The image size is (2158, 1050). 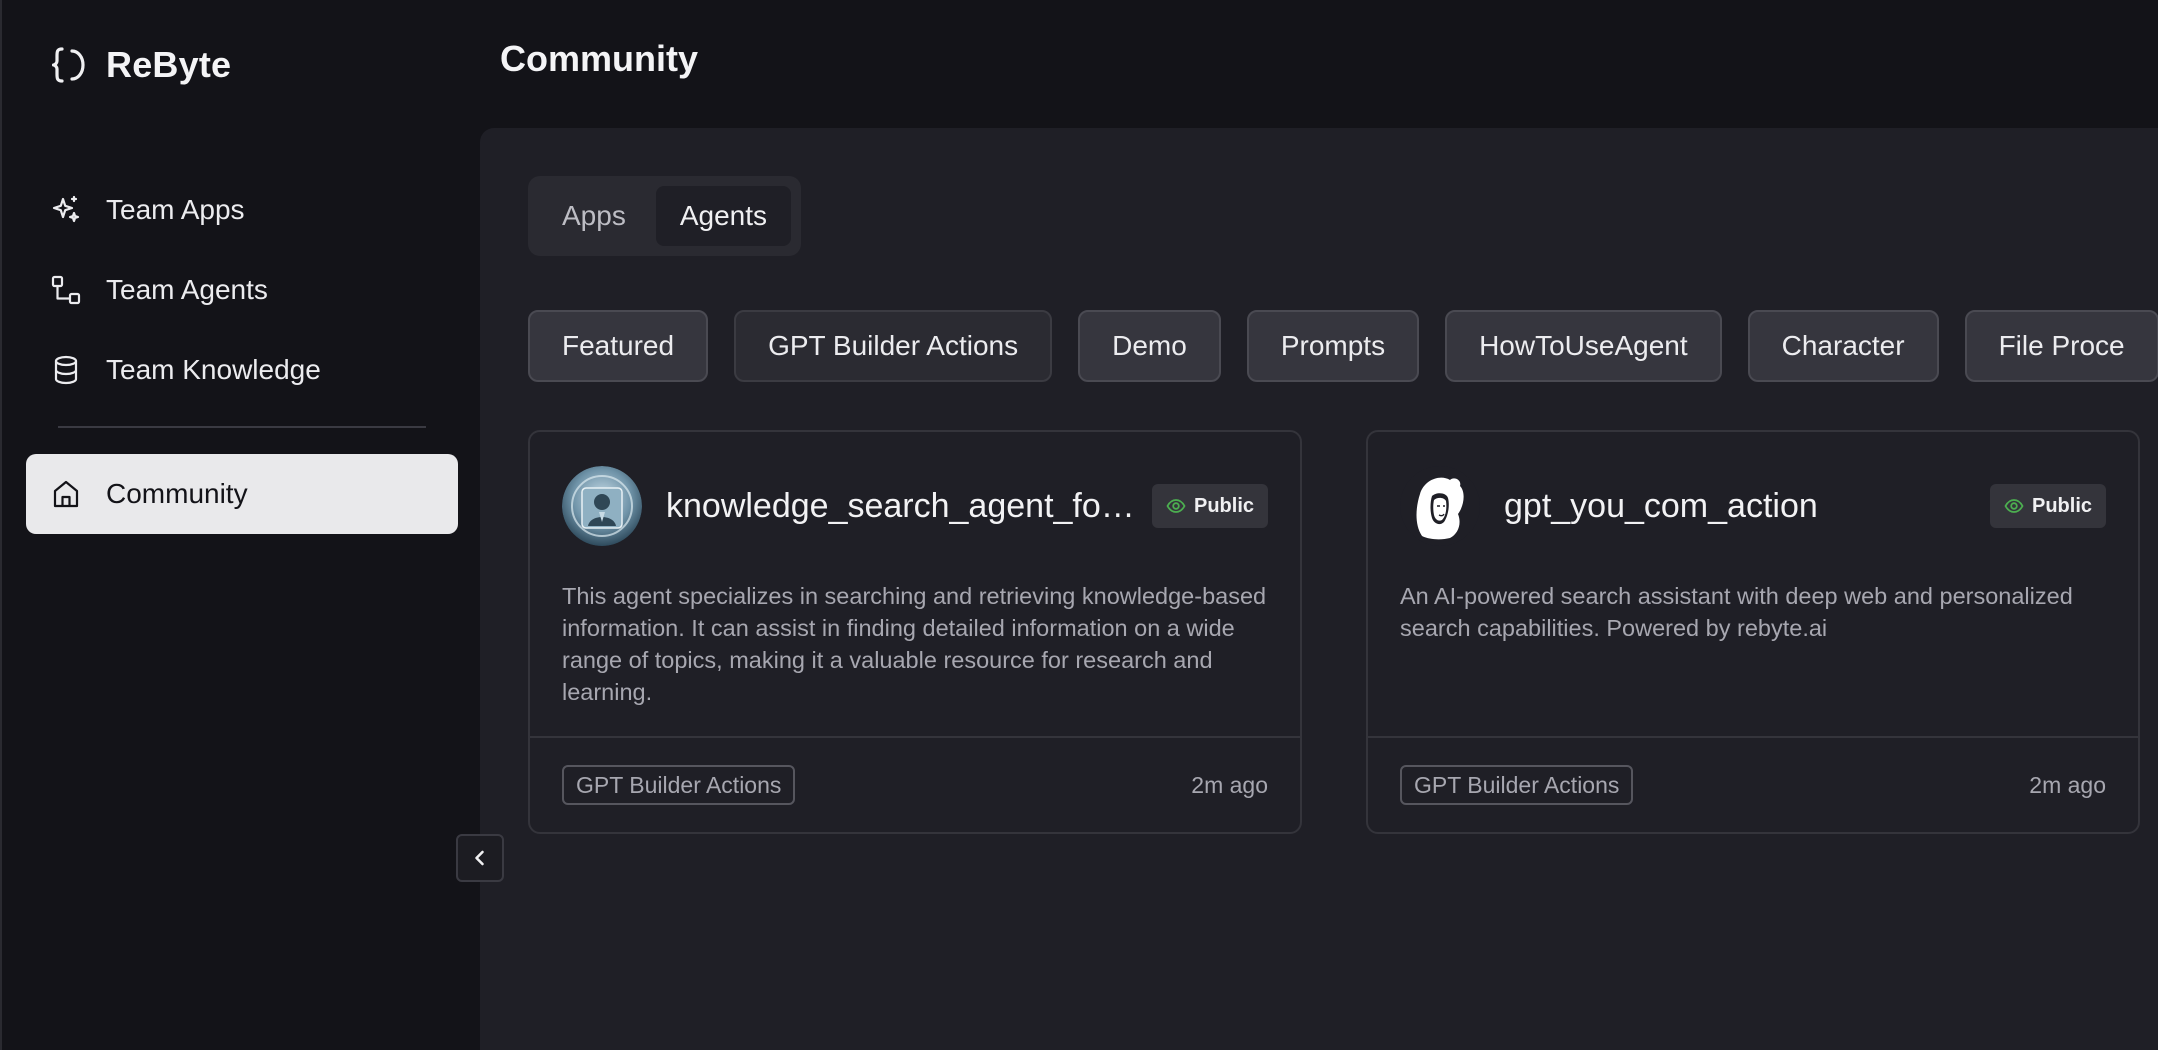 What do you see at coordinates (66, 290) in the screenshot?
I see `workflow-icon` at bounding box center [66, 290].